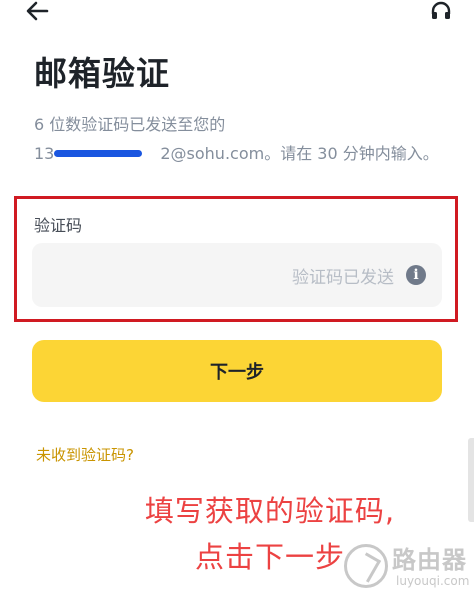 This screenshot has height=600, width=474. I want to click on email-suffix: 2@sohu.com。请在 30 分钟内输入。, so click(299, 153).